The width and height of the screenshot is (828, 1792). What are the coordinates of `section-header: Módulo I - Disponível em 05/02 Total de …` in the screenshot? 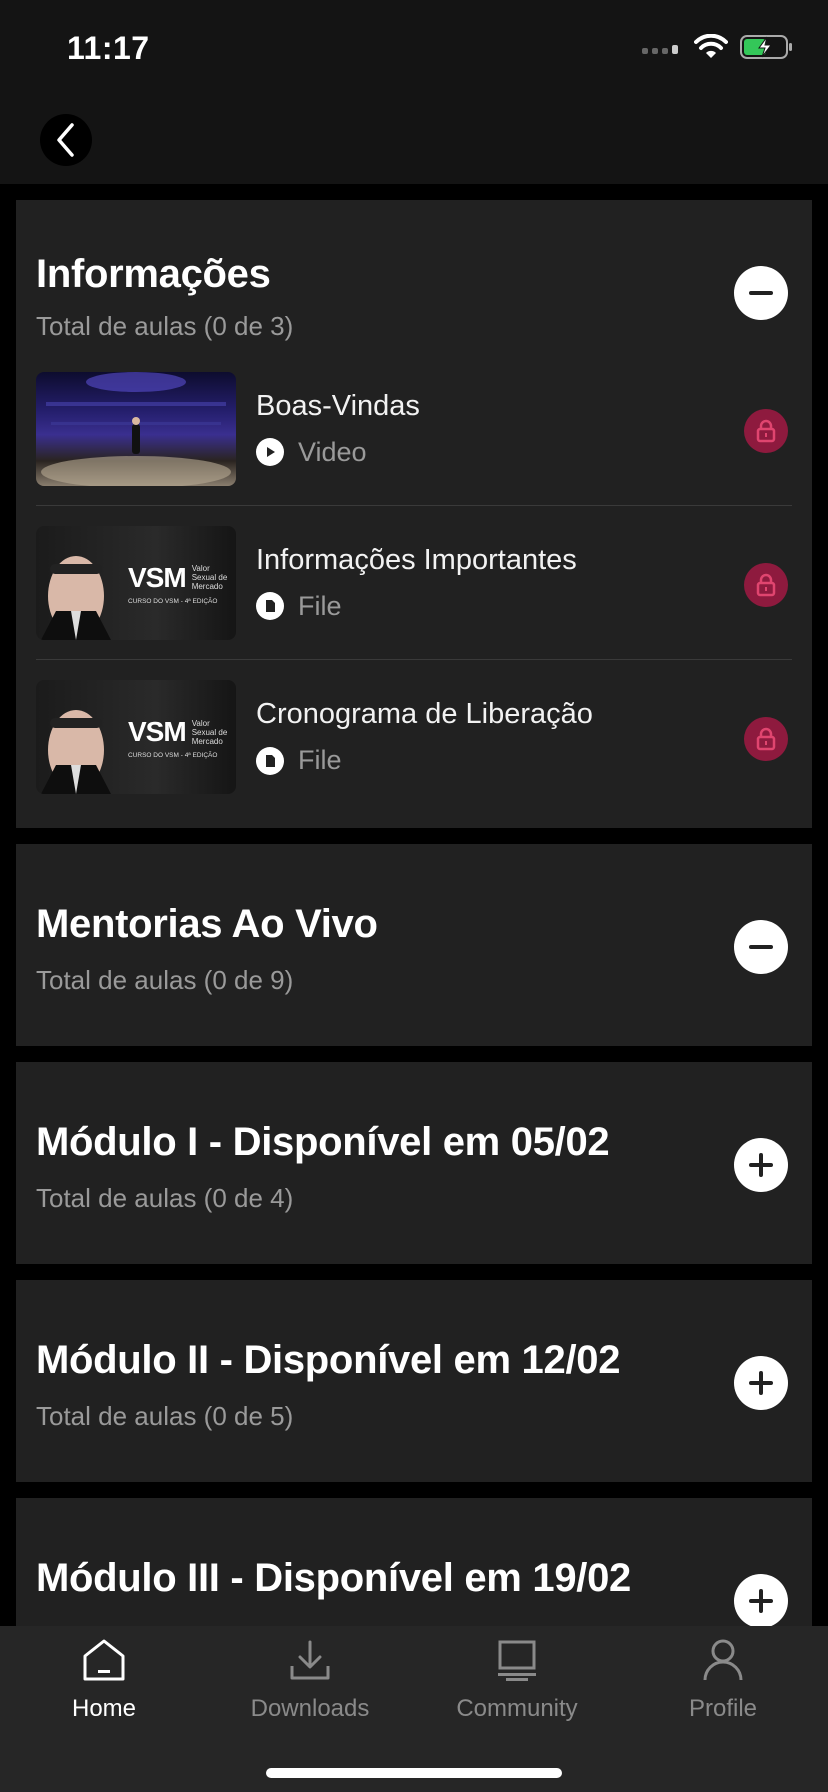 It's located at (414, 1163).